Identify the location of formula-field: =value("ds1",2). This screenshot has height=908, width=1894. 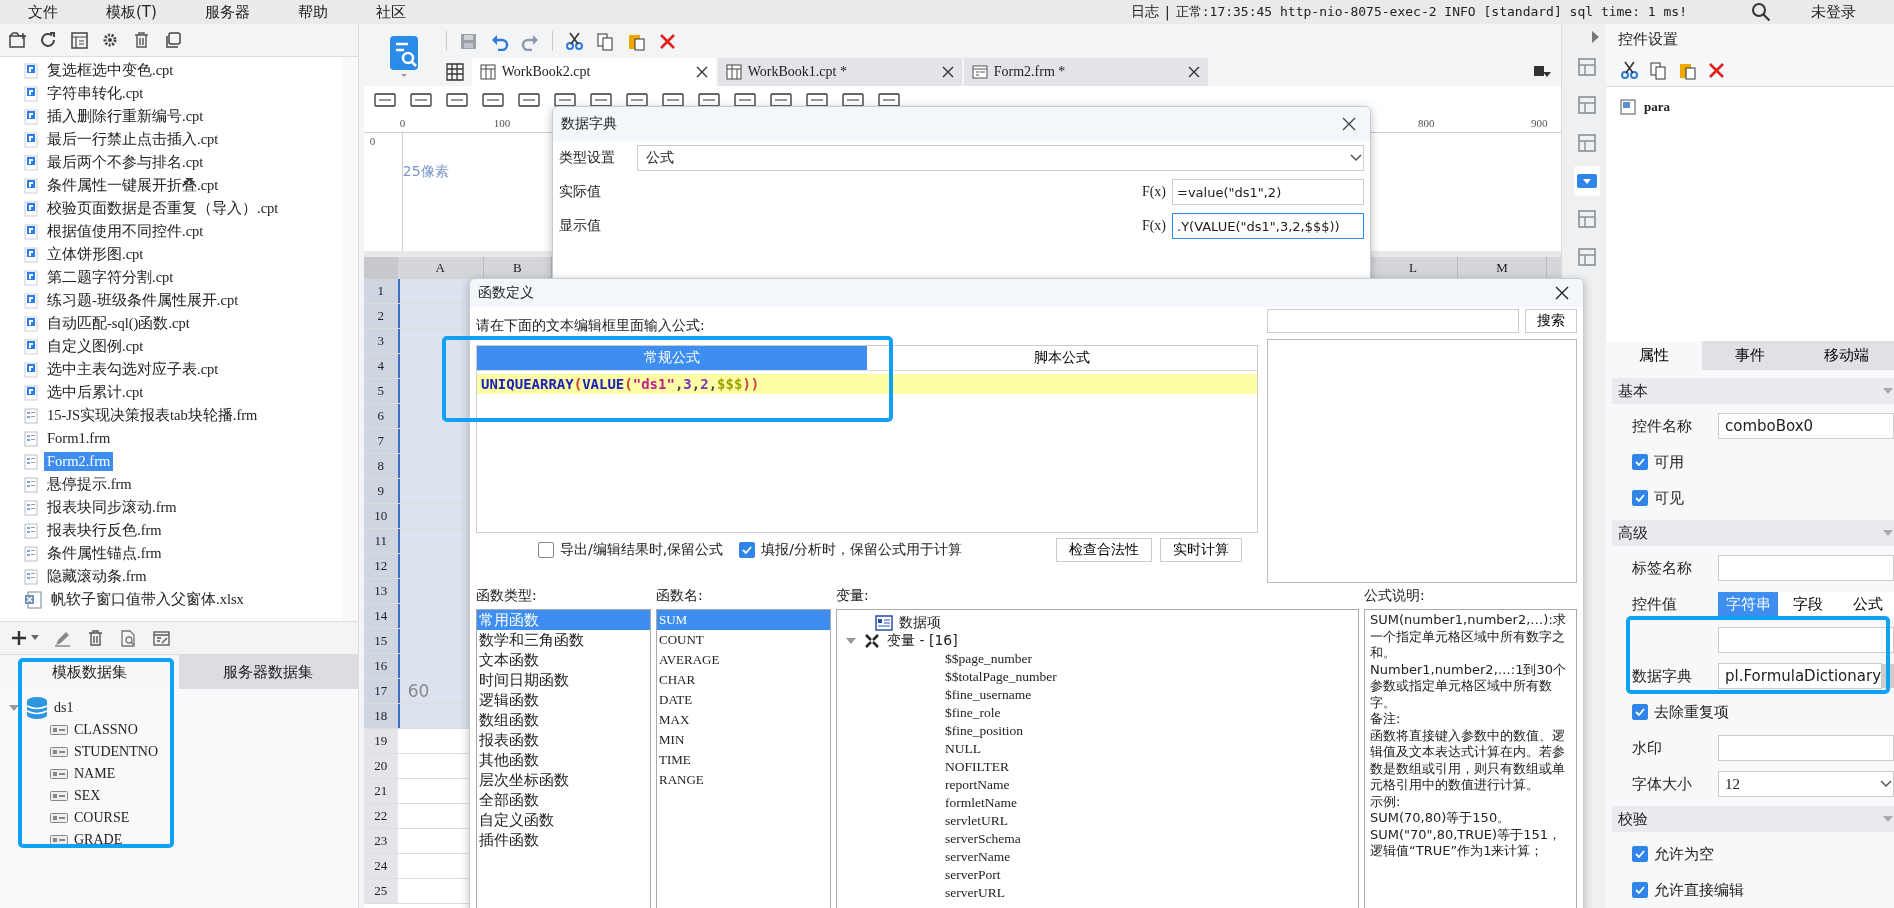
(1268, 192).